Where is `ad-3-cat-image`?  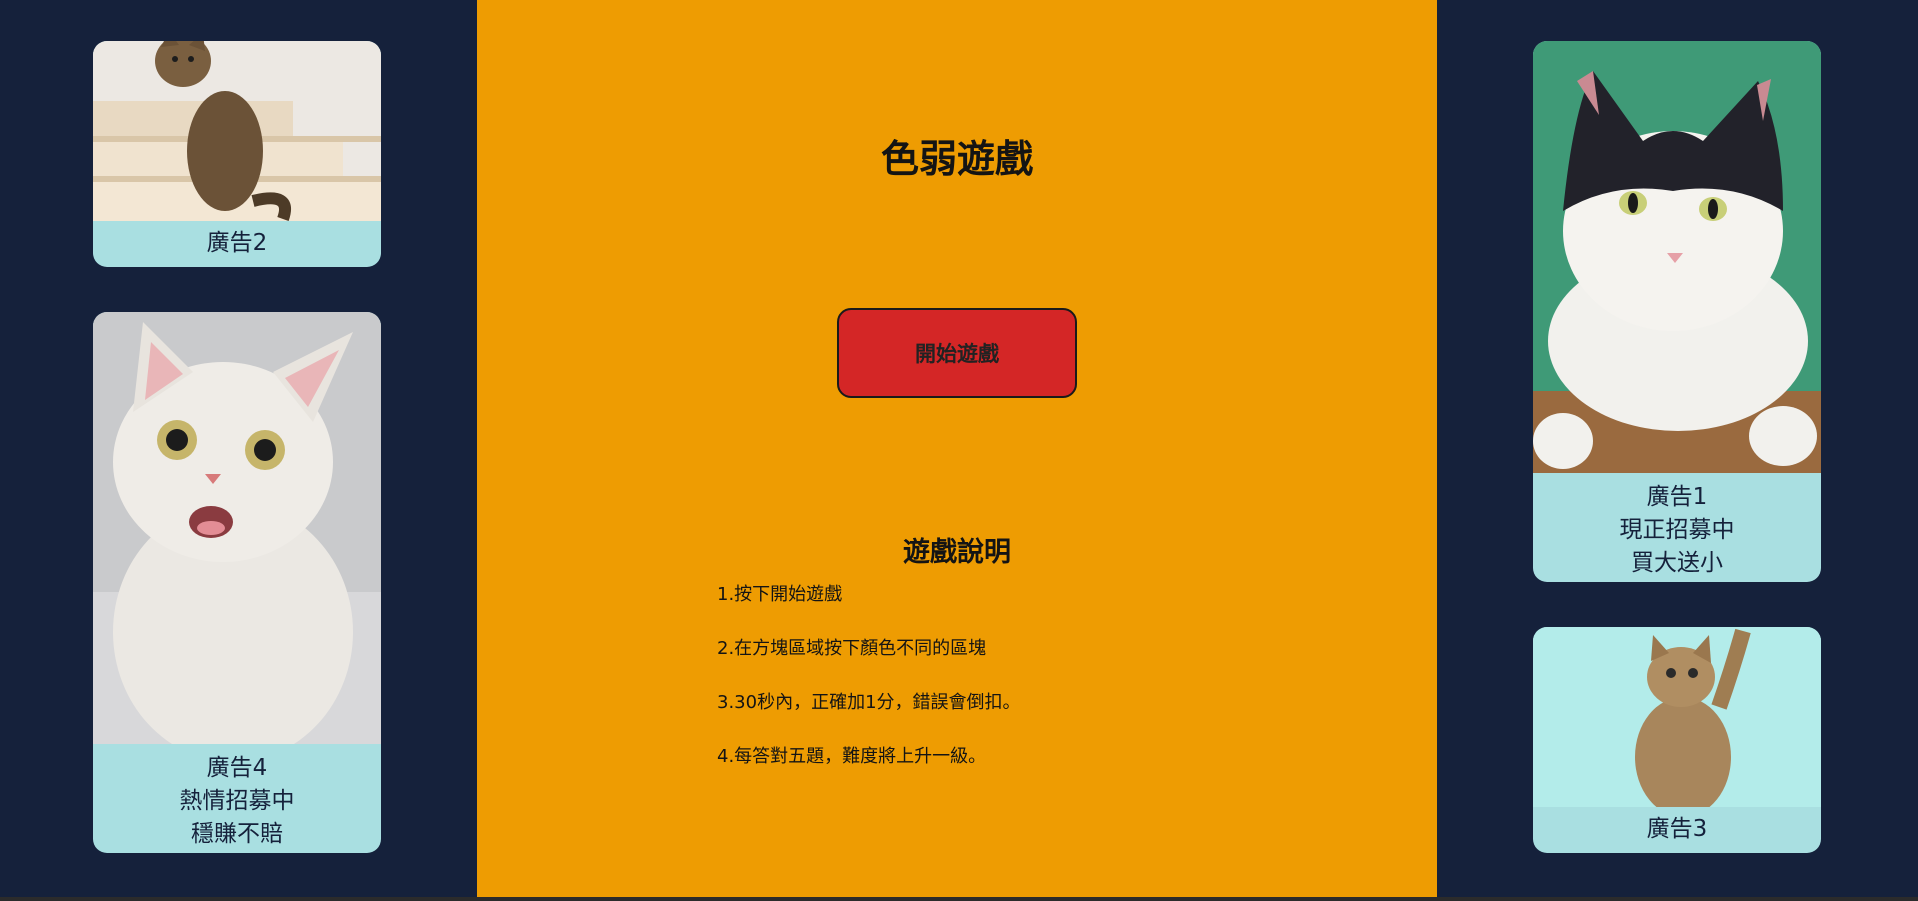 ad-3-cat-image is located at coordinates (1677, 717).